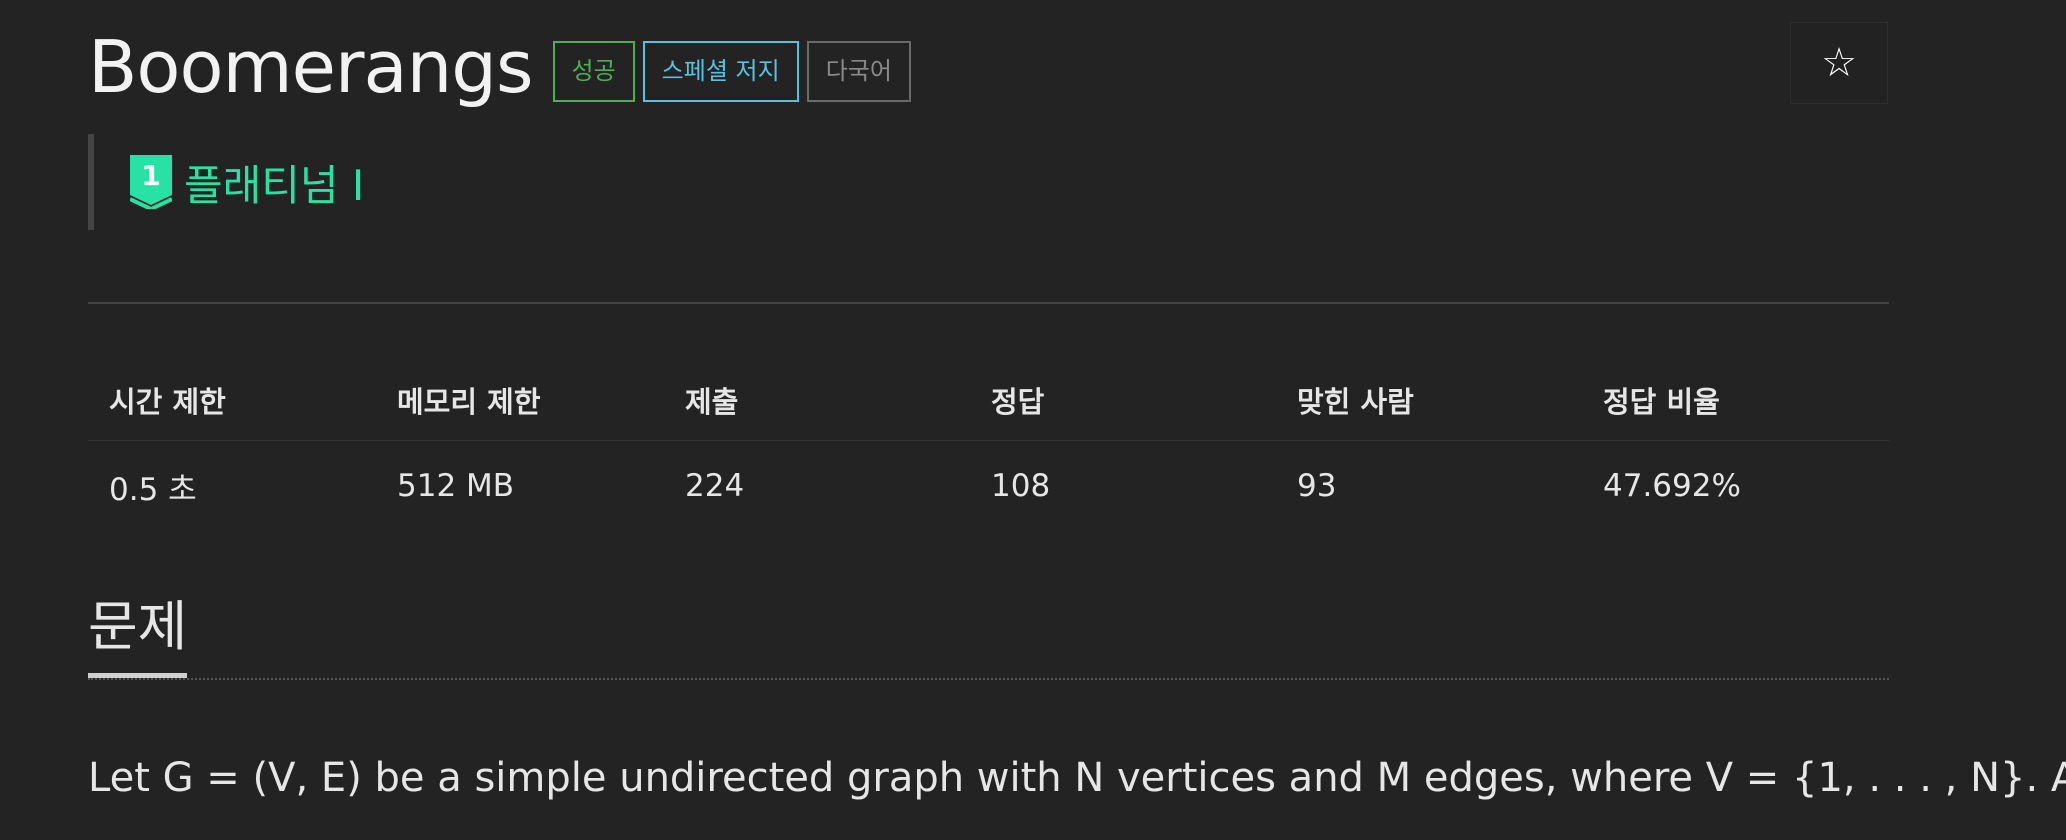 The width and height of the screenshot is (2066, 840). I want to click on table-header-row: 시간 제한 메모리 제한 제출 정답 맞힌 사람 정답 비율, so click(988, 400).